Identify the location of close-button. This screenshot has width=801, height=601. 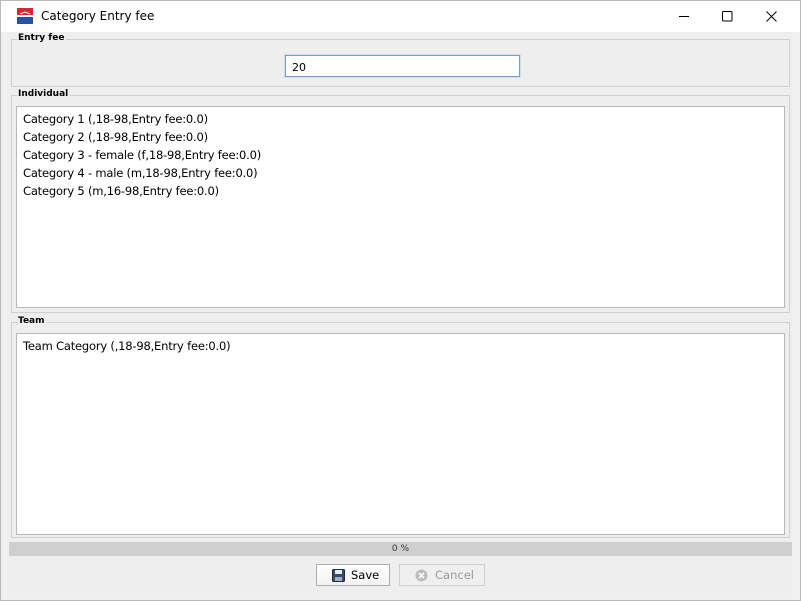
(771, 16).